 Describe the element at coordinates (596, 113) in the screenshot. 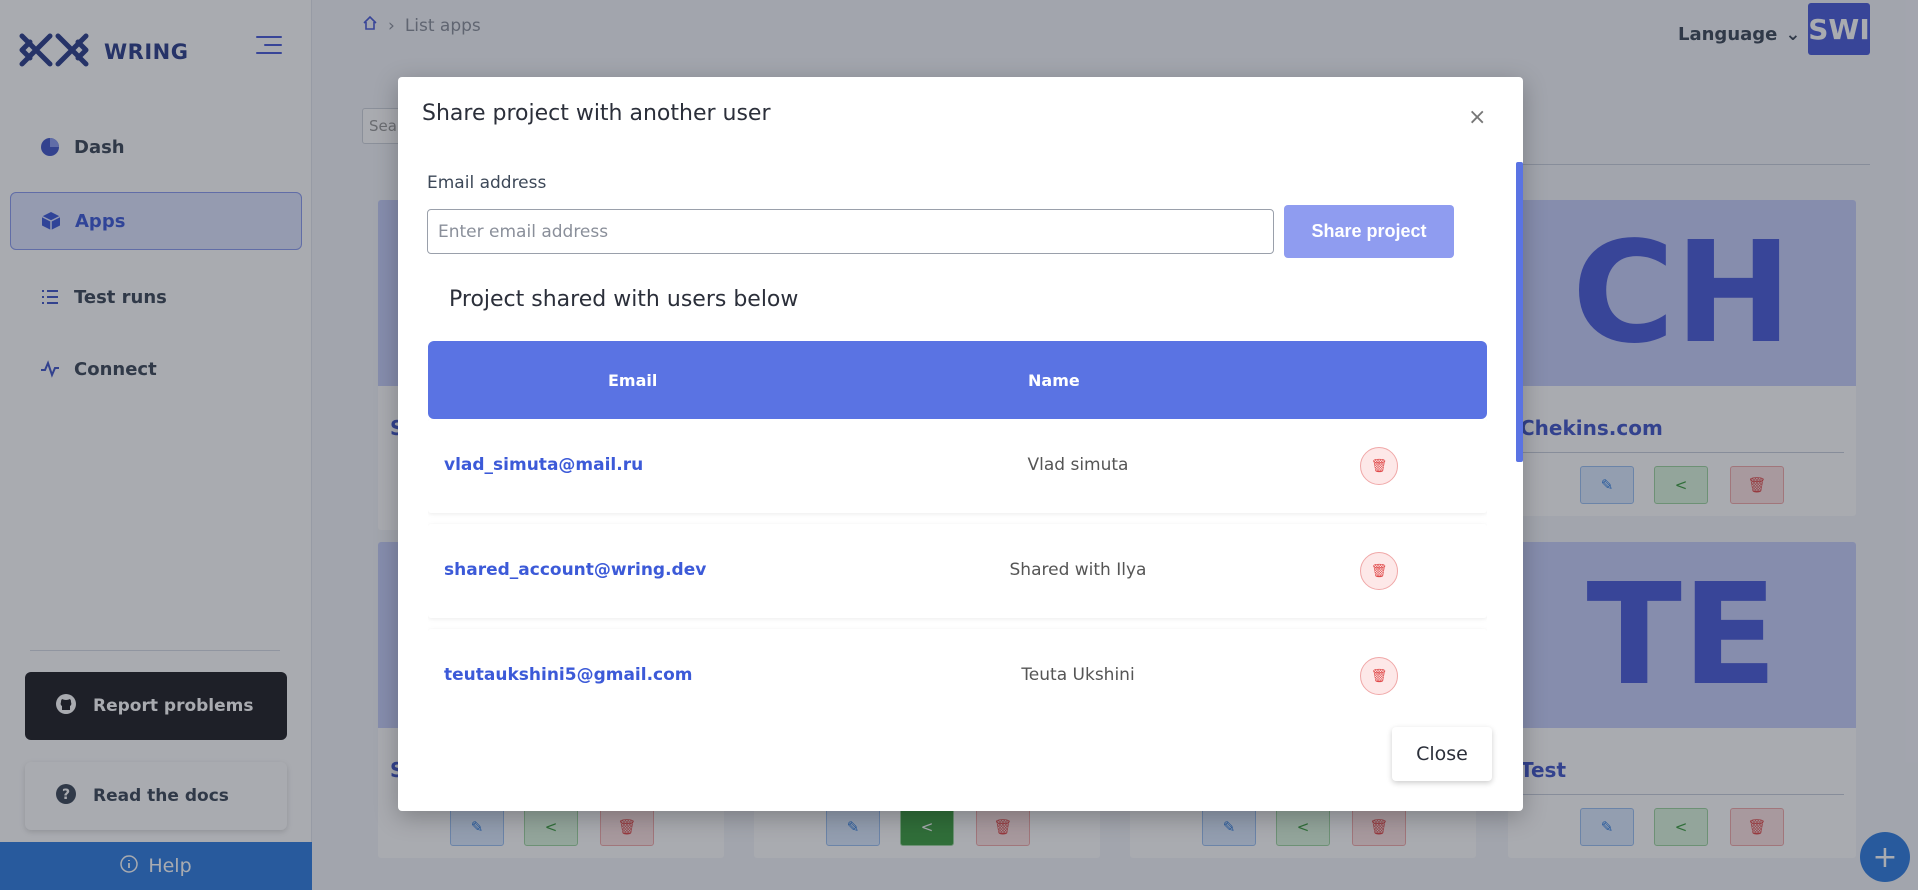

I see `modal-title: Share project with another user` at that location.